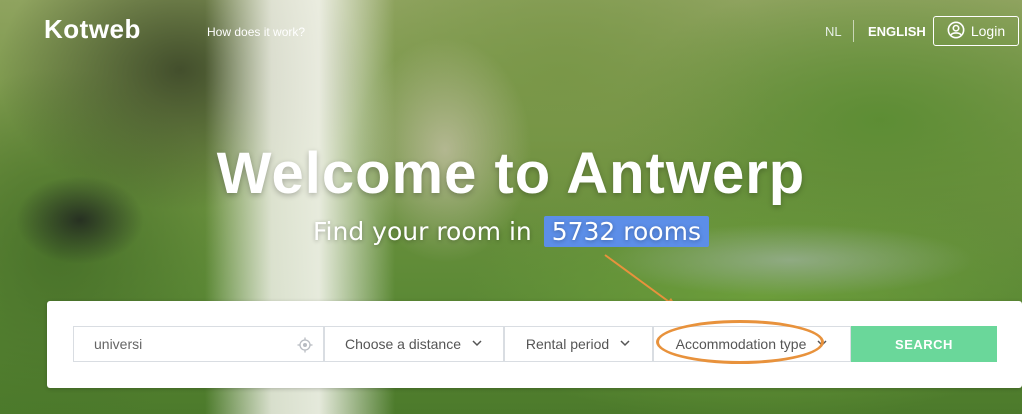  I want to click on login-label: Login, so click(988, 31).